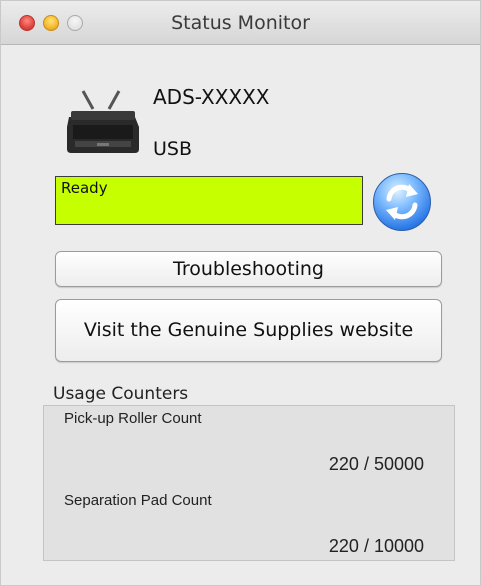 Image resolution: width=481 pixels, height=586 pixels. I want to click on connection-type: USB, so click(173, 149).